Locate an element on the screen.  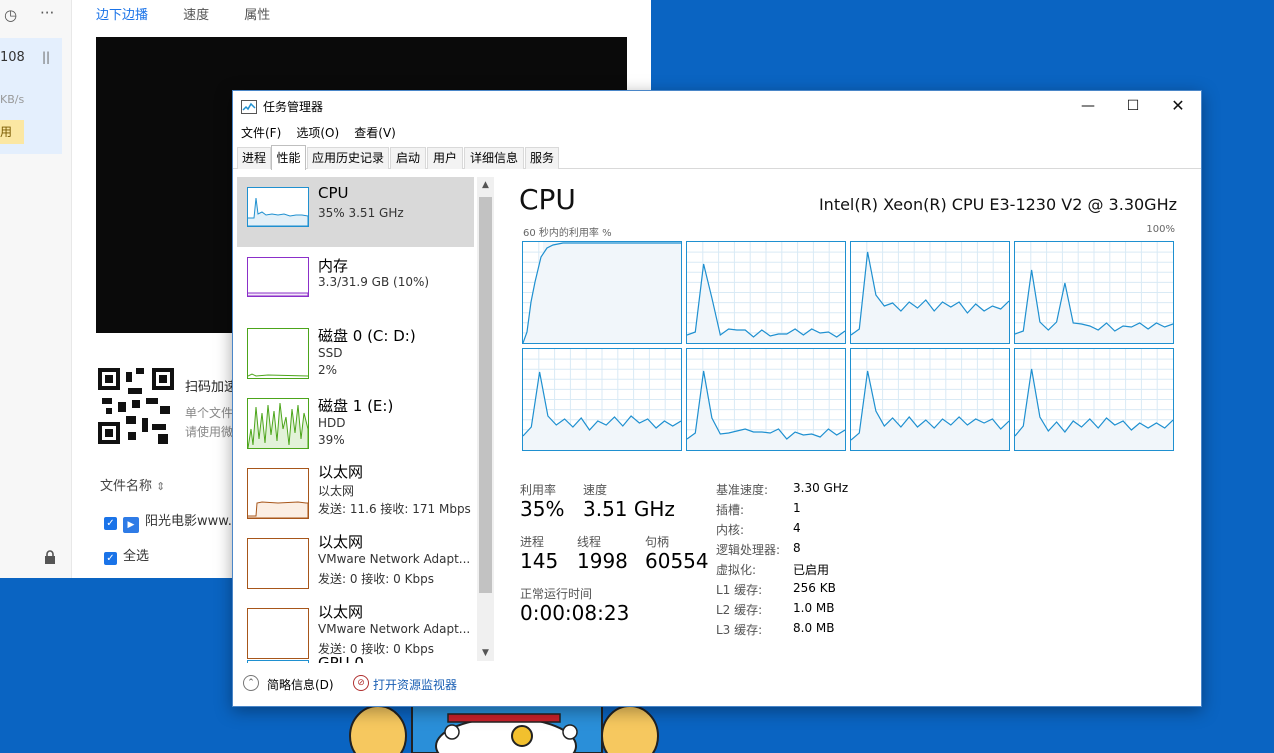
resource-item-ethernet-1: 以太网 以太网 发送: 11.6 接收: 171 Mbps is located at coordinates (355, 492).